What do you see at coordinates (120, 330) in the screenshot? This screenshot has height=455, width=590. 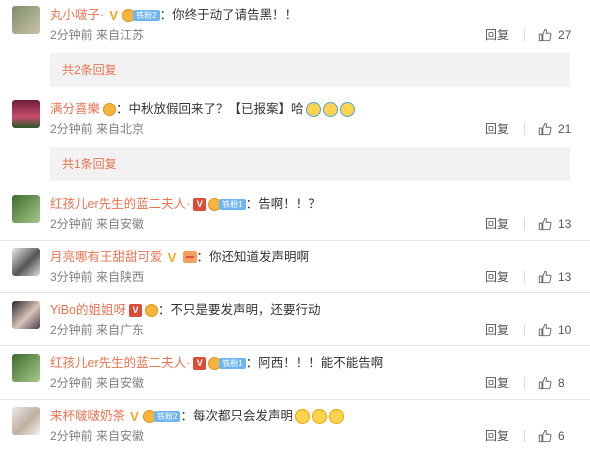 I see `comment-location: 来自广东` at bounding box center [120, 330].